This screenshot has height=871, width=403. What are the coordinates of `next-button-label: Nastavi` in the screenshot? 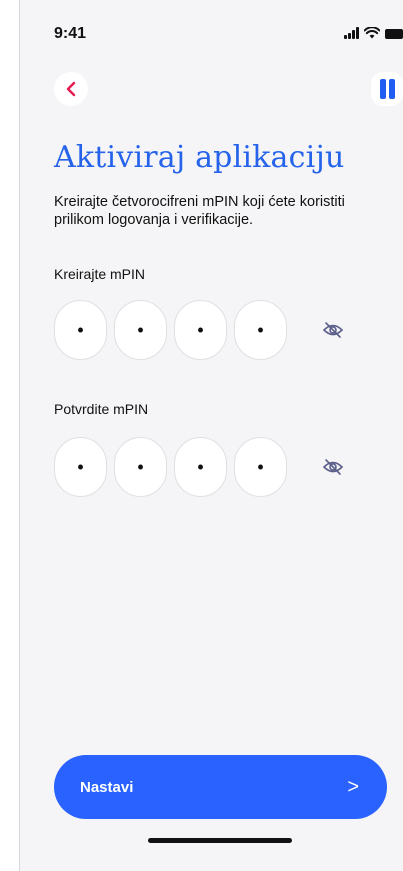 It's located at (107, 787).